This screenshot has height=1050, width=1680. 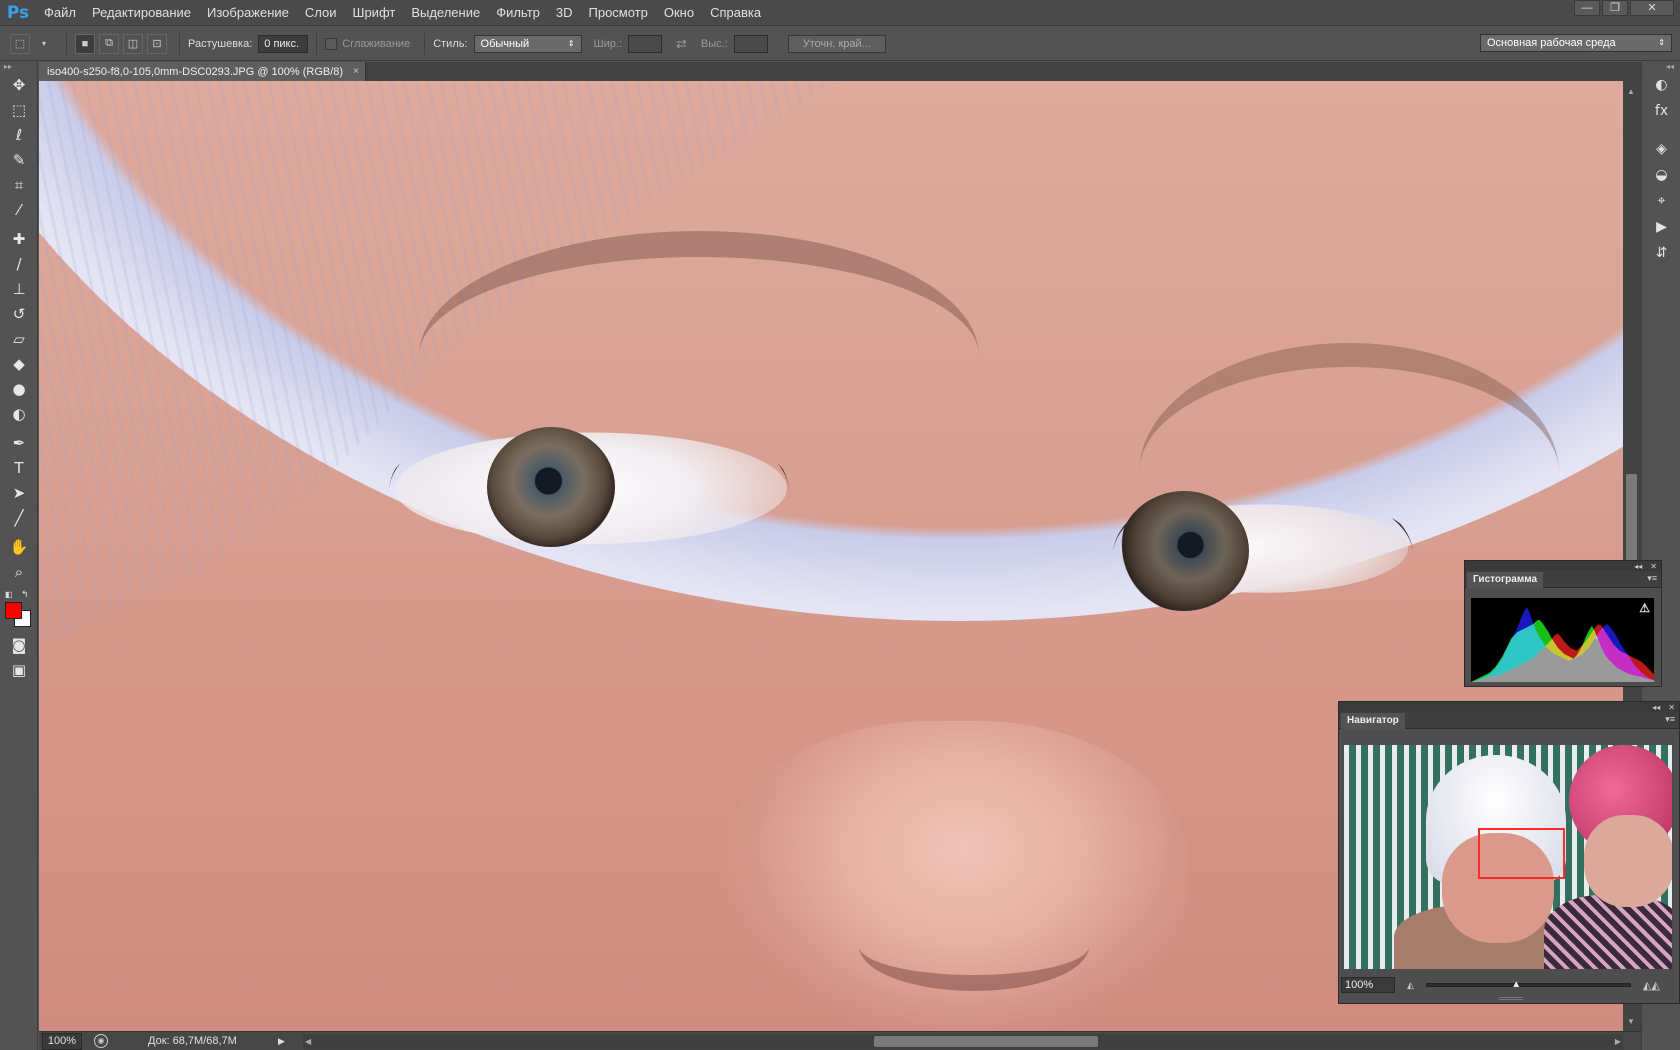 What do you see at coordinates (19, 388) in the screenshot?
I see `blur-tool-icon: ●` at bounding box center [19, 388].